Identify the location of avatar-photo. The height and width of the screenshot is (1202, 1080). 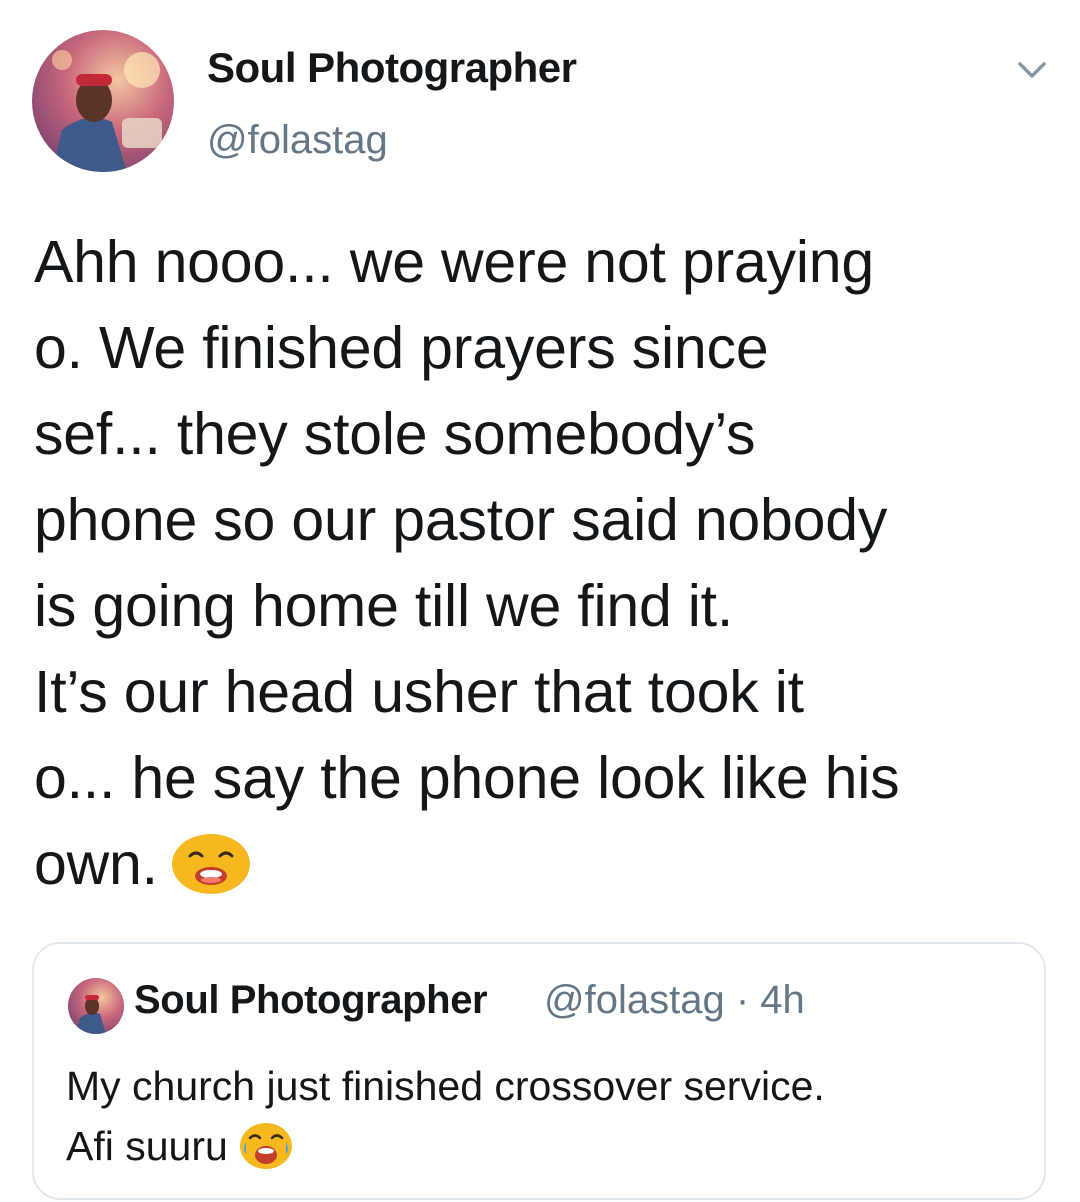
(103, 101).